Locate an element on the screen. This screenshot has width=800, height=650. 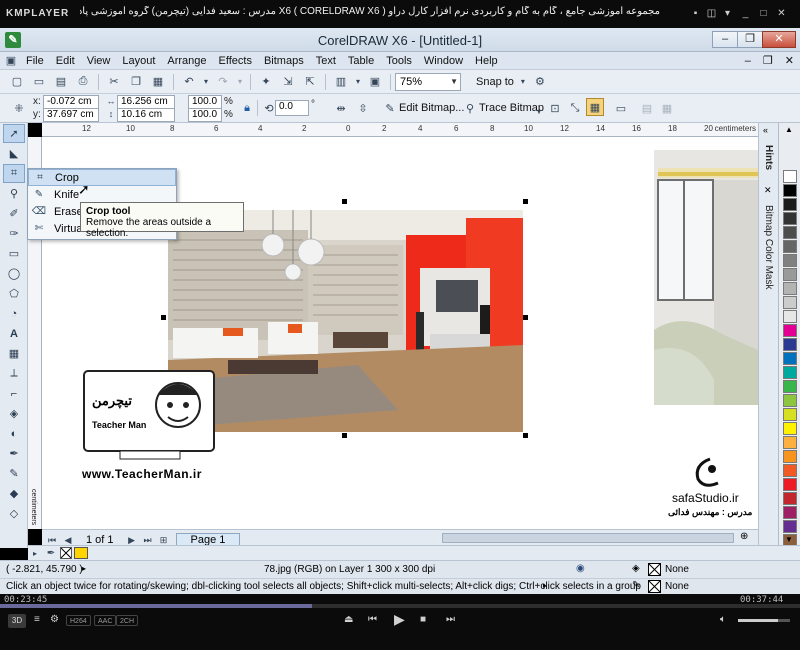
settings-icon: ⚙ is located at coordinates (54, 619).